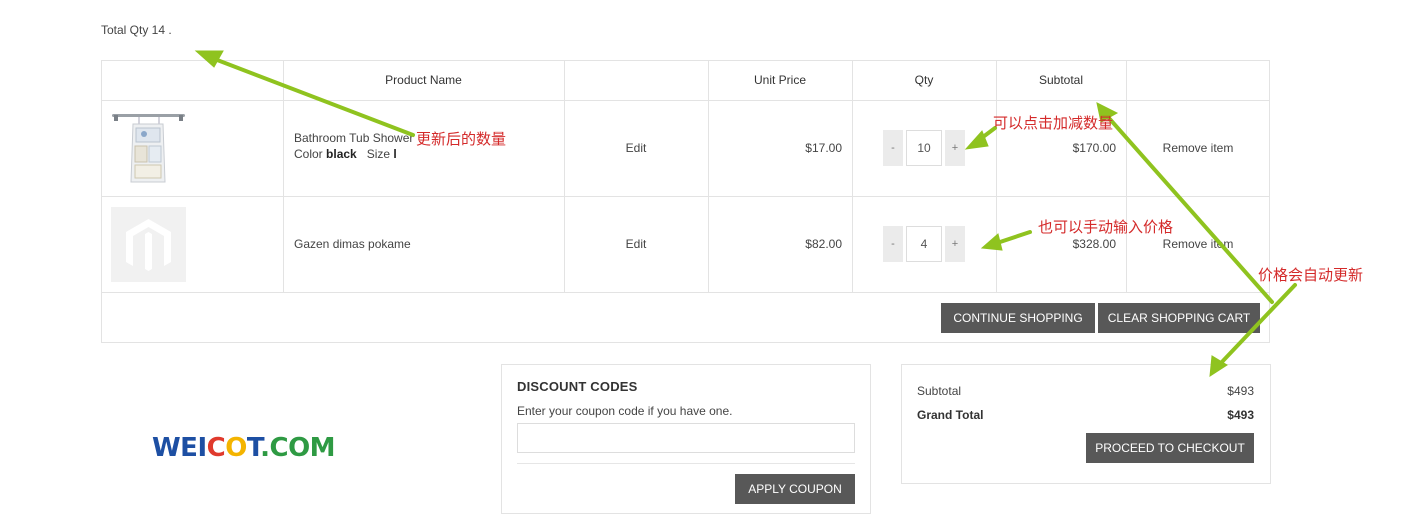  I want to click on row-subtotal: $328.00, so click(1094, 244).